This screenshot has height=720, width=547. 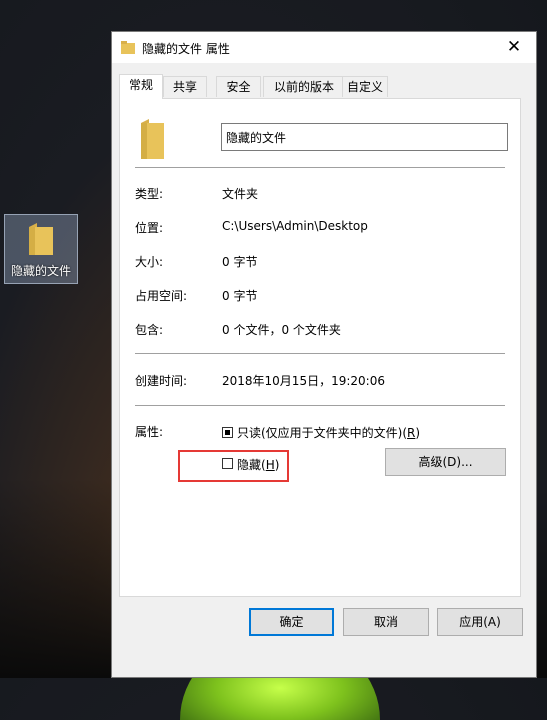 I want to click on apply-button: 应用(A), so click(x=480, y=622).